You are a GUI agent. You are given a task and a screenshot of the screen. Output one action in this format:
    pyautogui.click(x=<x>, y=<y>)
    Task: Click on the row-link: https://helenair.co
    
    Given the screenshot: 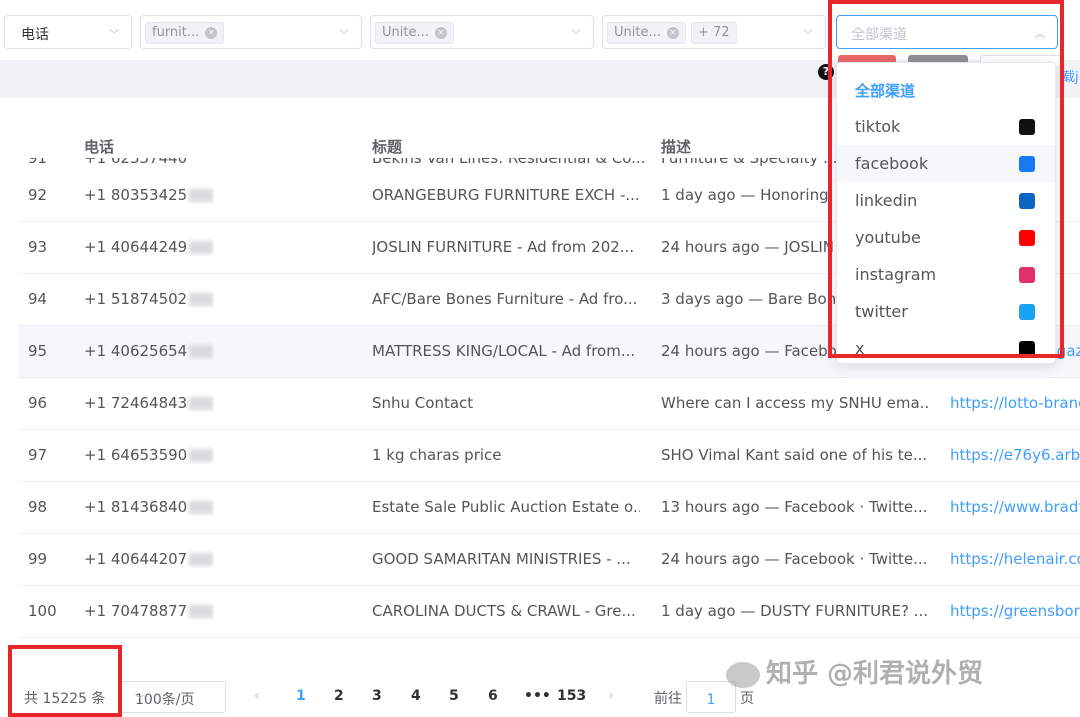 What is the action you would take?
    pyautogui.click(x=1015, y=559)
    